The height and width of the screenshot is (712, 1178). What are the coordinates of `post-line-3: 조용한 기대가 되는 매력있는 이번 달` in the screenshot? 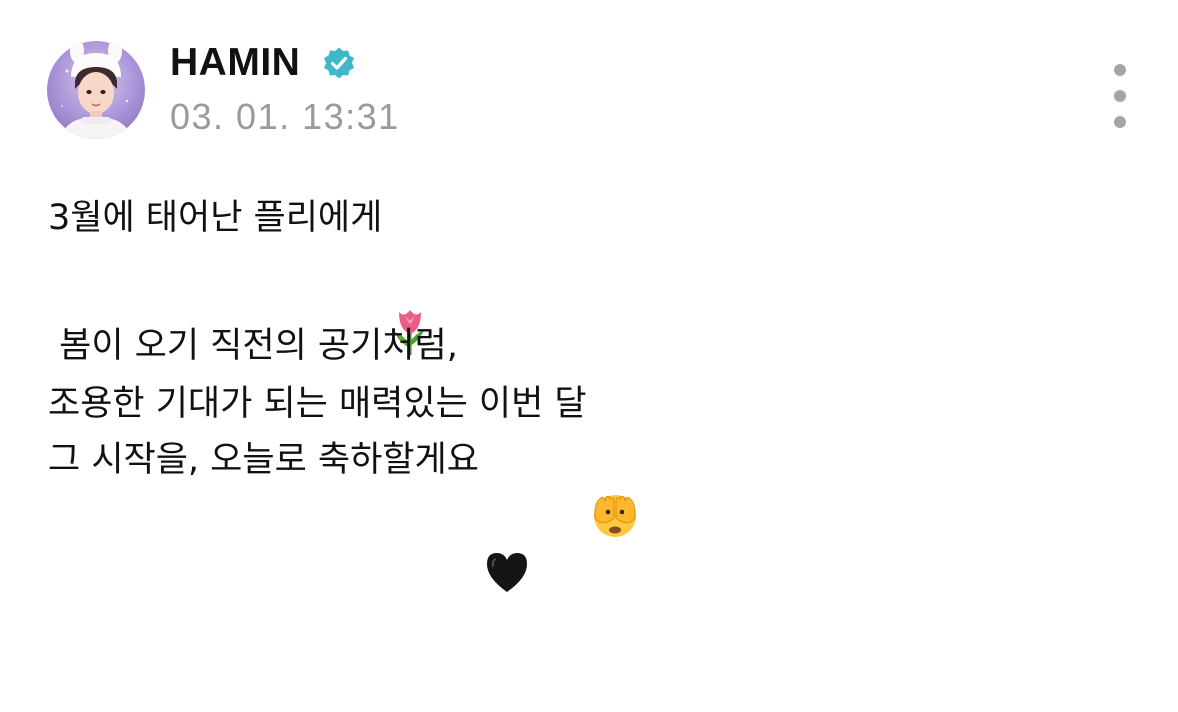 It's located at (343, 456).